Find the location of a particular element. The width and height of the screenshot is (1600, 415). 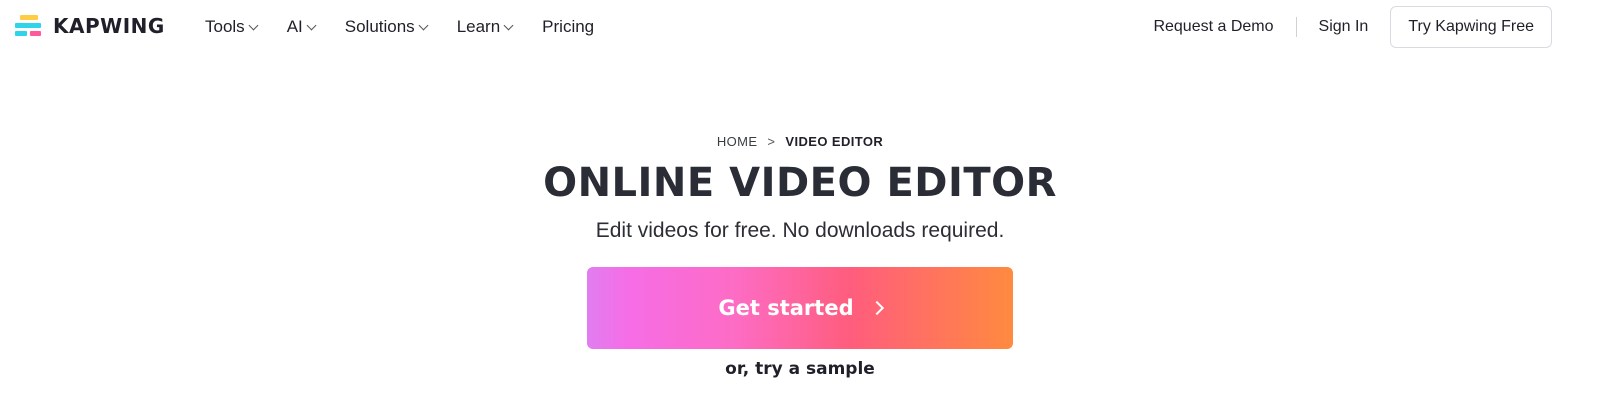

sign-in-link: Sign In is located at coordinates (1344, 27).